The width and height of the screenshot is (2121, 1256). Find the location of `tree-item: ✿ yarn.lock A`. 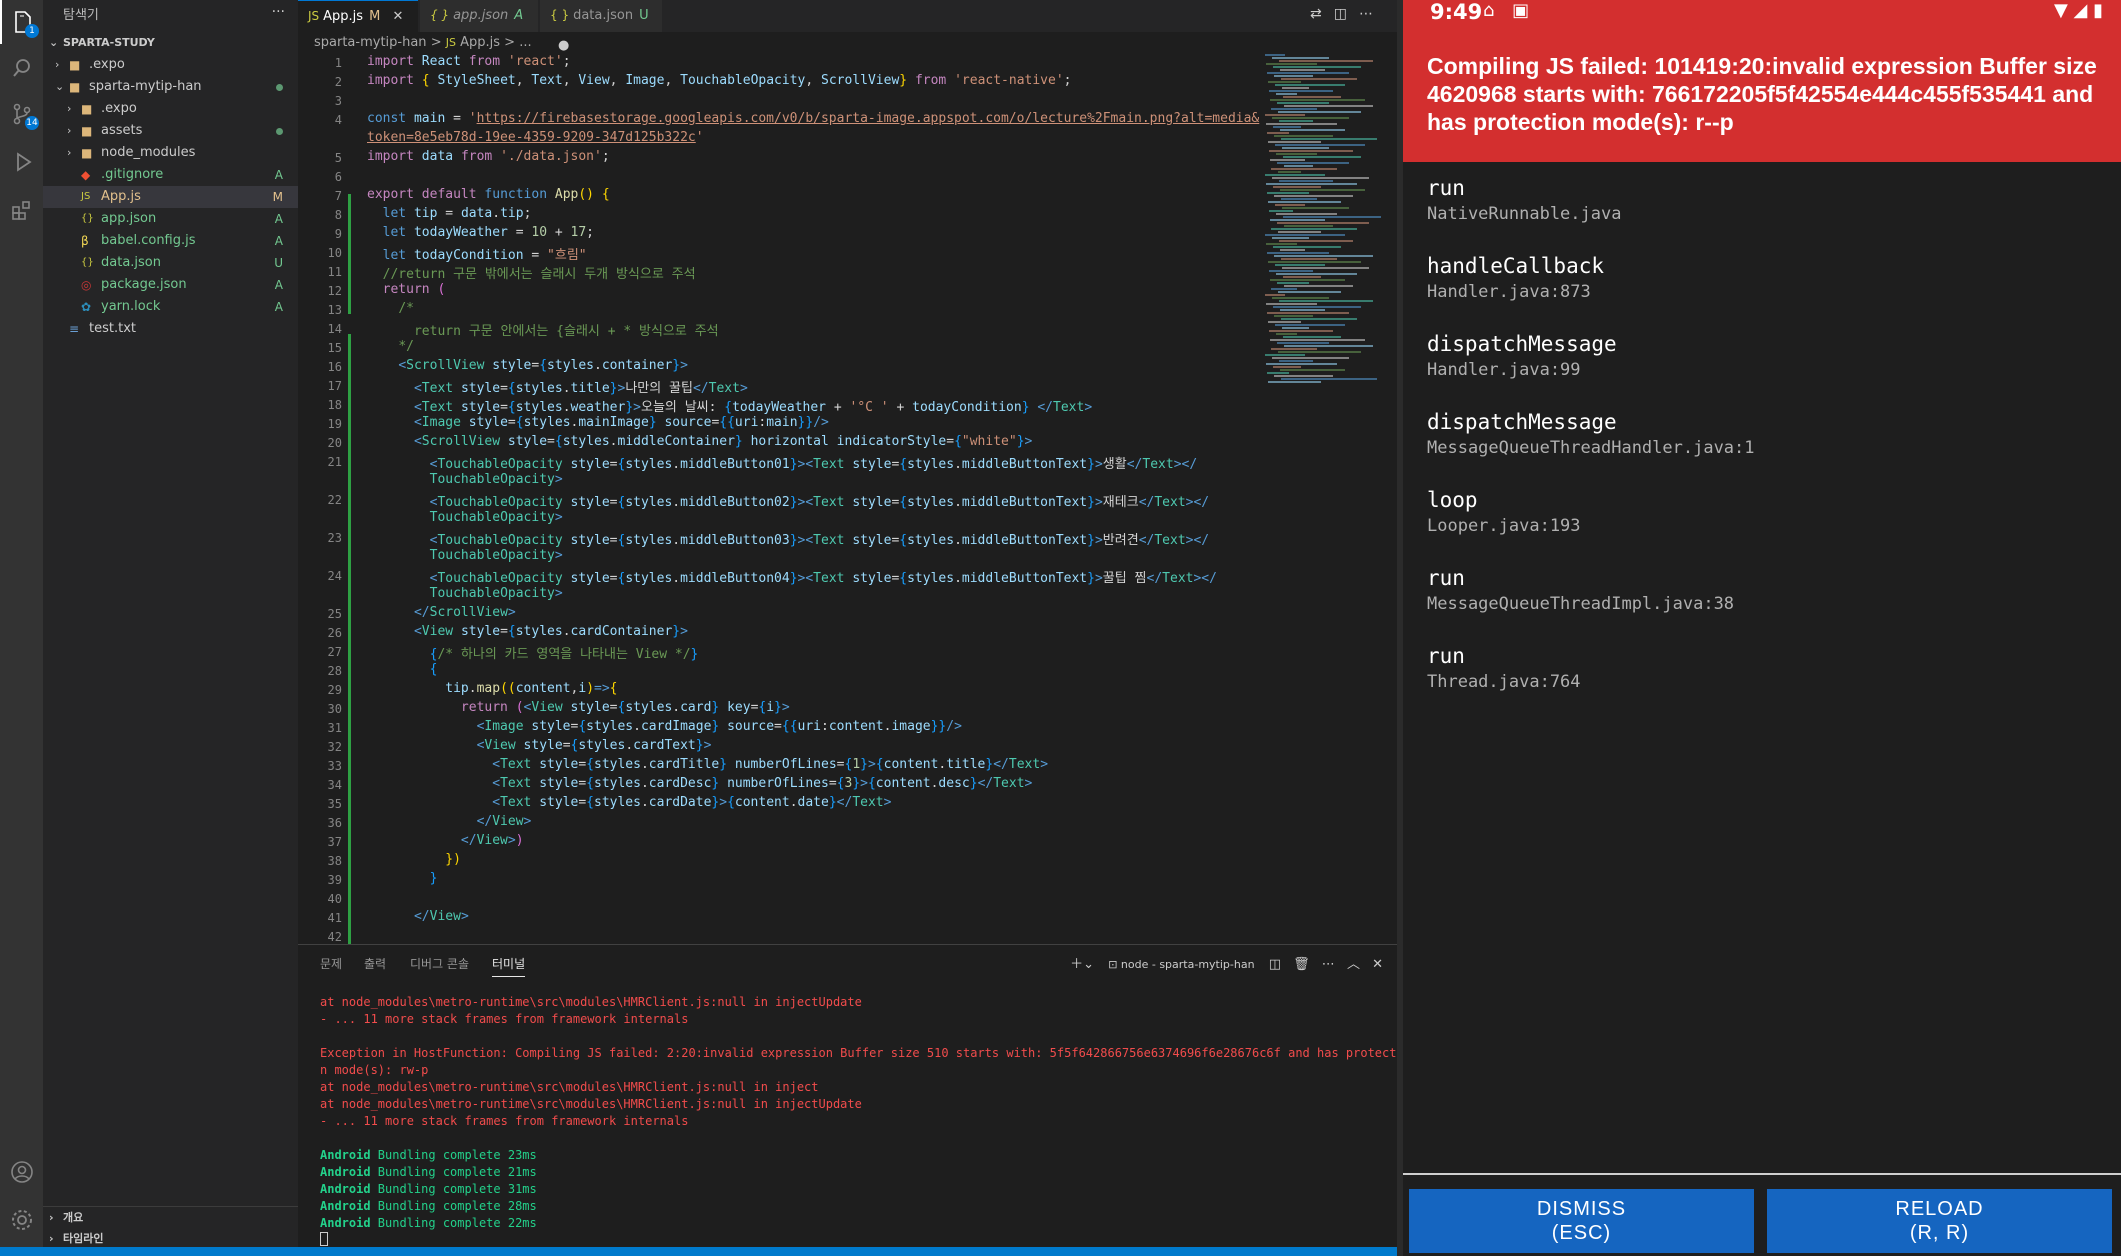

tree-item: ✿ yarn.lock A is located at coordinates (170, 307).